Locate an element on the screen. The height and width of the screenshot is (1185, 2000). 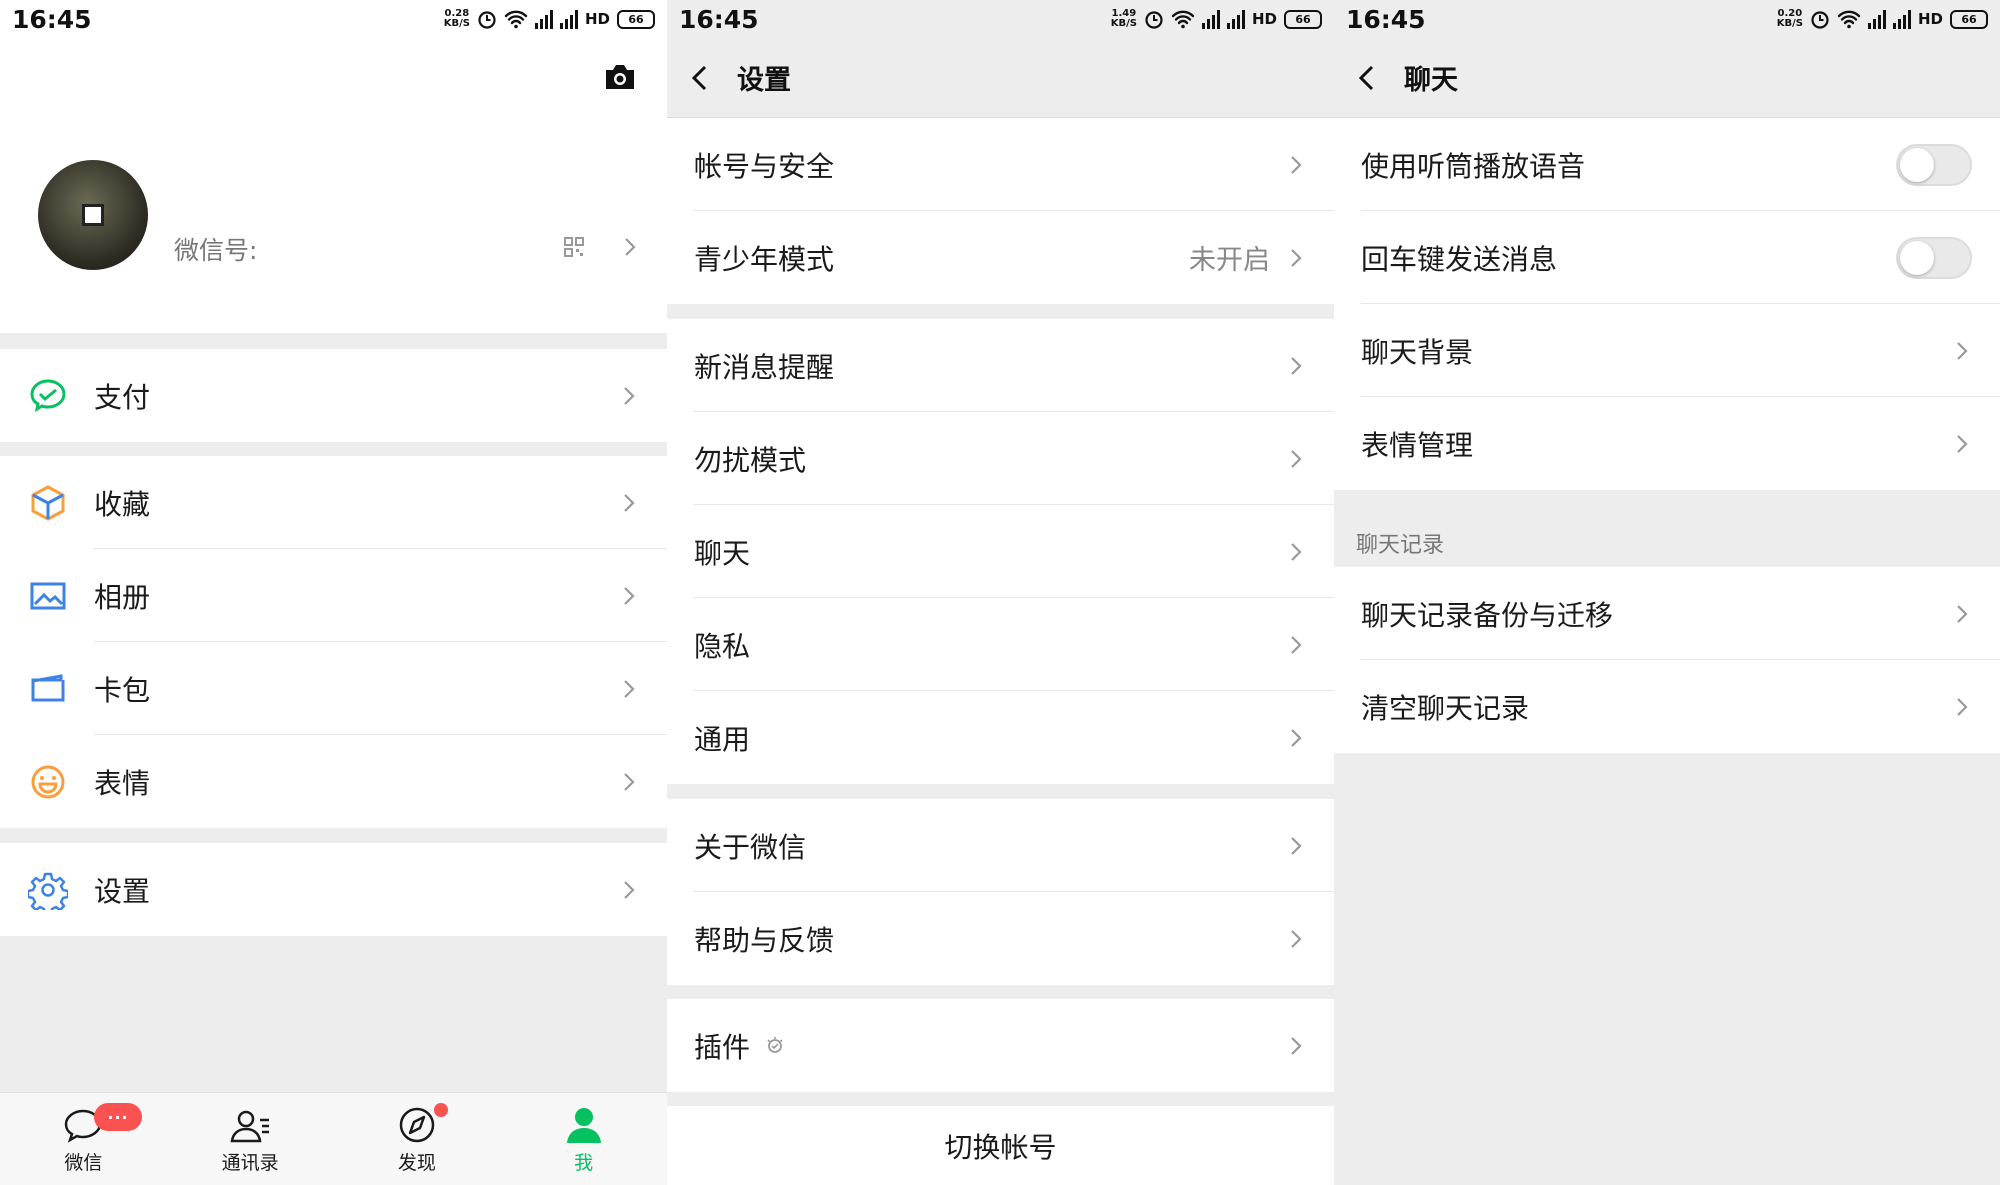
wechat-id-label: 微信号: is located at coordinates (216, 250).